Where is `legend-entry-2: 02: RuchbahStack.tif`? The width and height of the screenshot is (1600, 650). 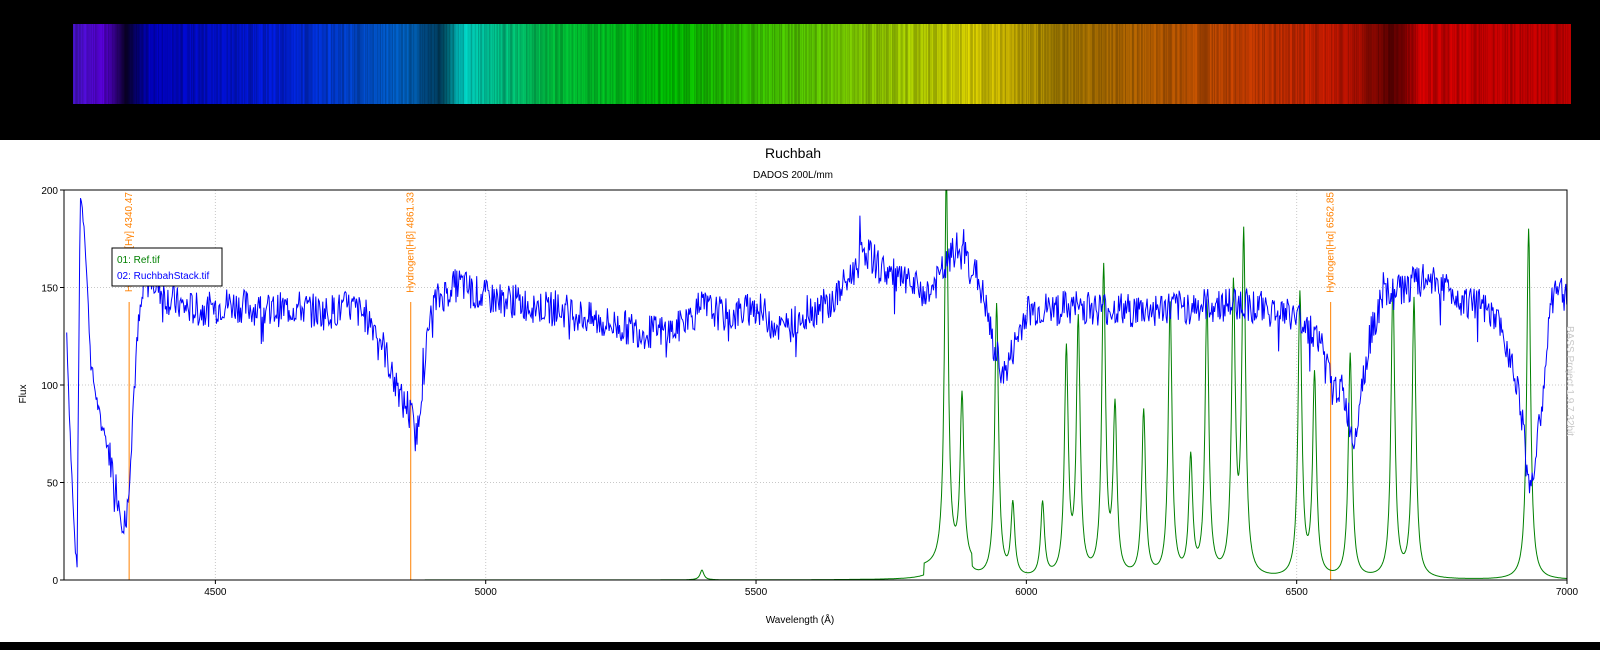
legend-entry-2: 02: RuchbahStack.tif is located at coordinates (163, 276).